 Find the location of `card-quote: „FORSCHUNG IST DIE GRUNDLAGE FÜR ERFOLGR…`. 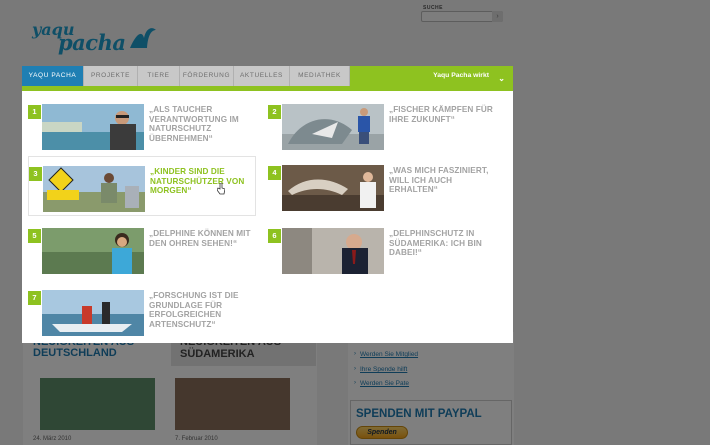

card-quote: „FORSCHUNG IST DIE GRUNDLAGE FÜR ERFOLGR… is located at coordinates (194, 310).